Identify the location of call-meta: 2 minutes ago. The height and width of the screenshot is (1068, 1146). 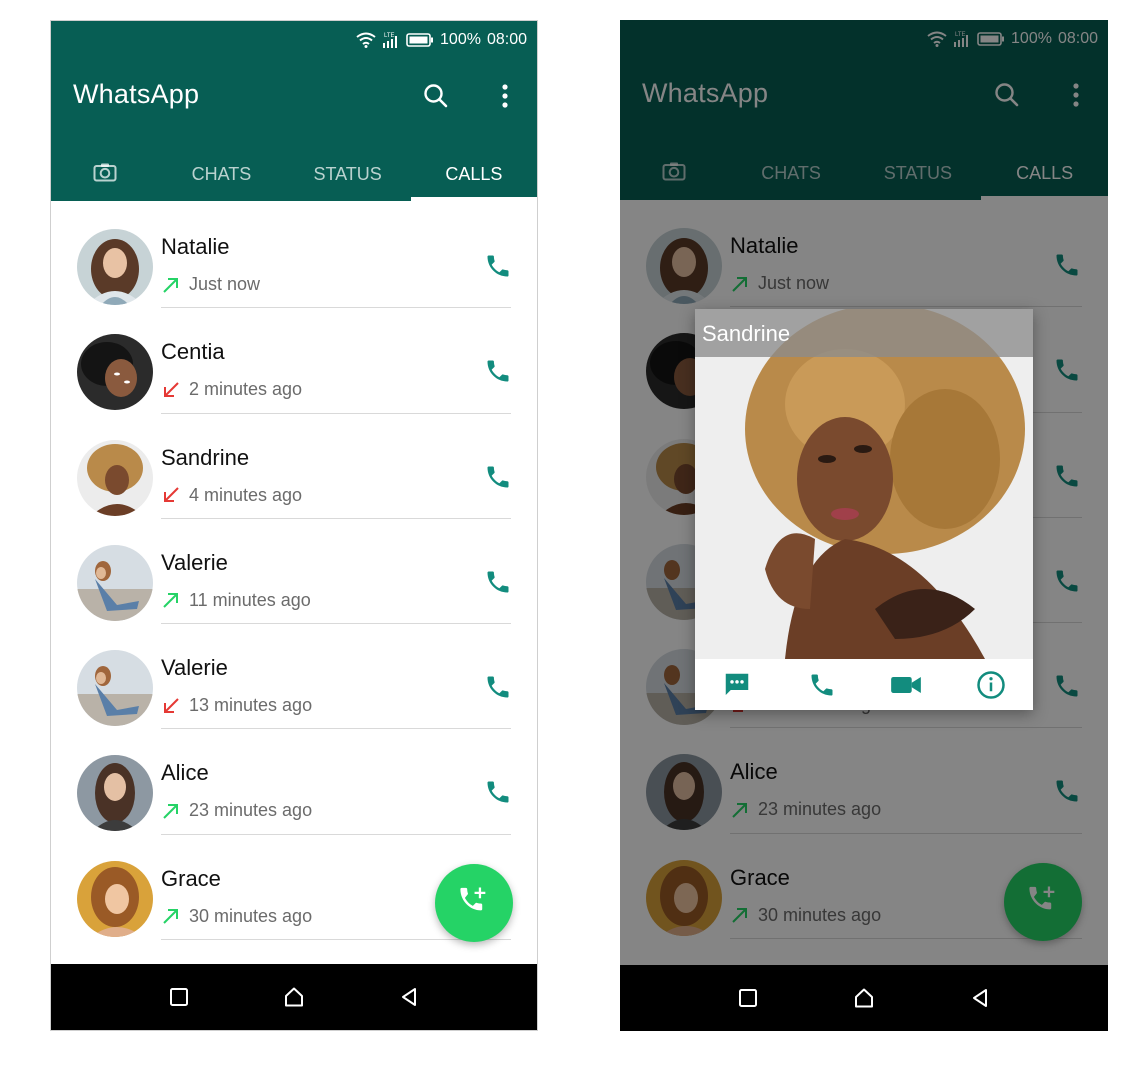
(231, 389).